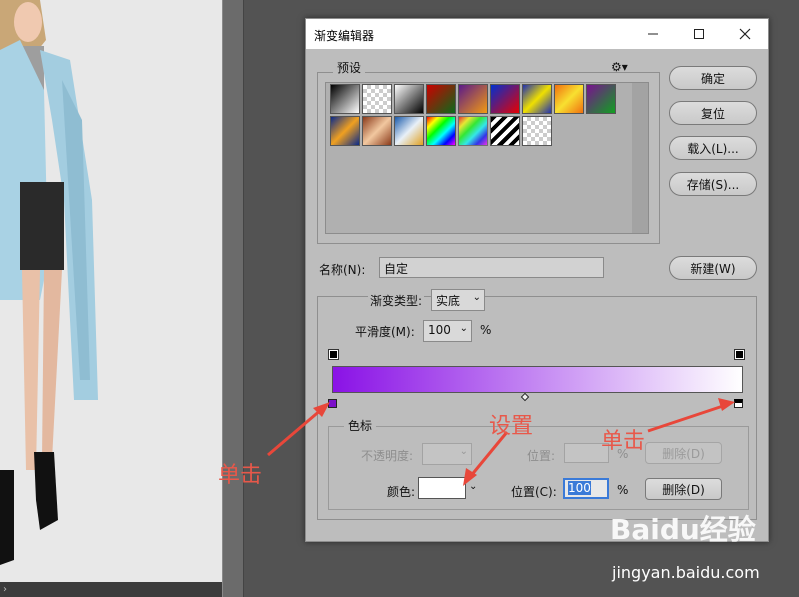 The image size is (799, 597). I want to click on annotation-click-right: 单击, so click(623, 441).